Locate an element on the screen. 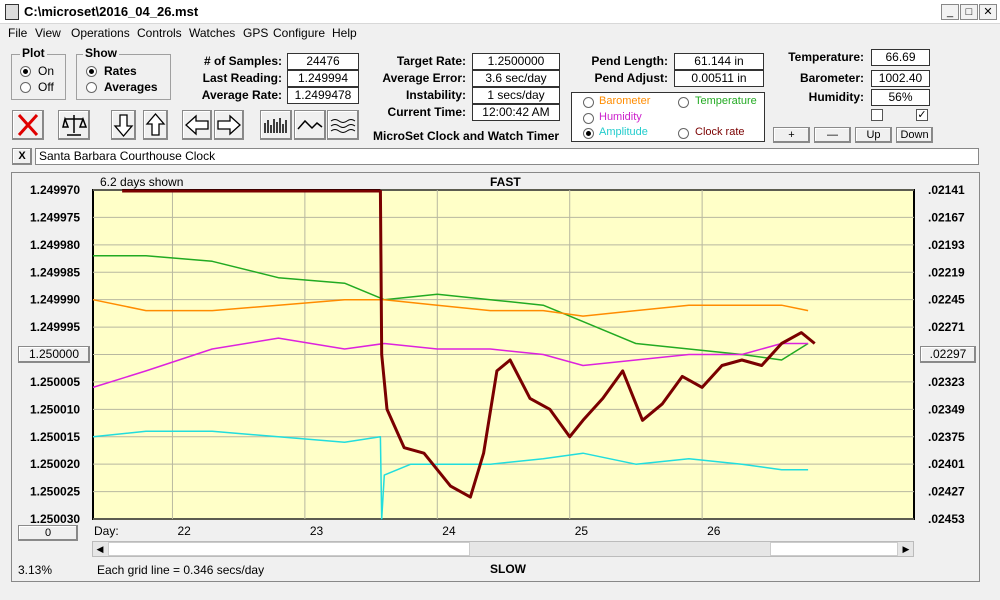 Image resolution: width=1000 pixels, height=600 pixels. right-tick-label: .02427 is located at coordinates (946, 492).